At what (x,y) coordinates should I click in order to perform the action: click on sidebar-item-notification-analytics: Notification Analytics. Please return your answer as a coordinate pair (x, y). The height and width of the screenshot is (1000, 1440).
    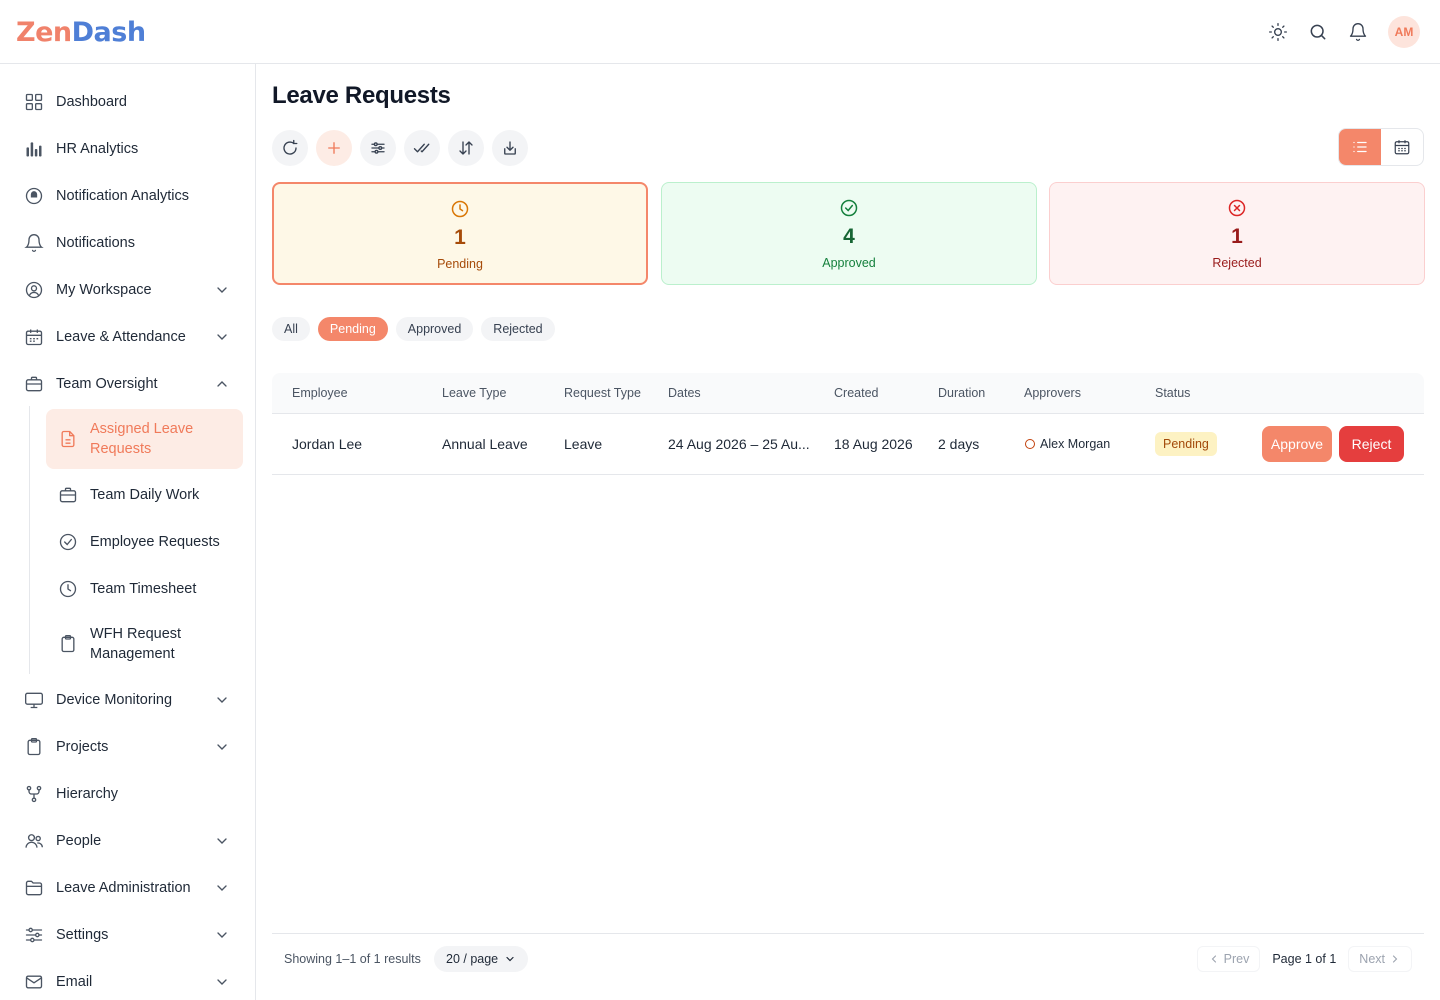
    Looking at the image, I should click on (128, 196).